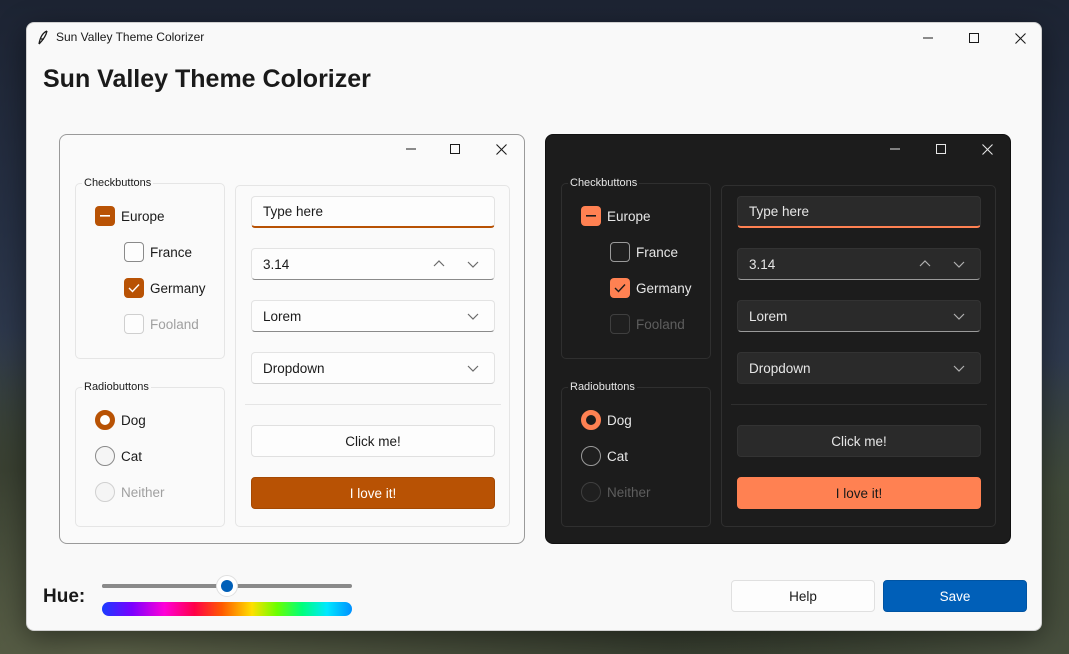 Image resolution: width=1069 pixels, height=654 pixels. Describe the element at coordinates (276, 264) in the screenshot. I see `spinbox-value: 3.14` at that location.